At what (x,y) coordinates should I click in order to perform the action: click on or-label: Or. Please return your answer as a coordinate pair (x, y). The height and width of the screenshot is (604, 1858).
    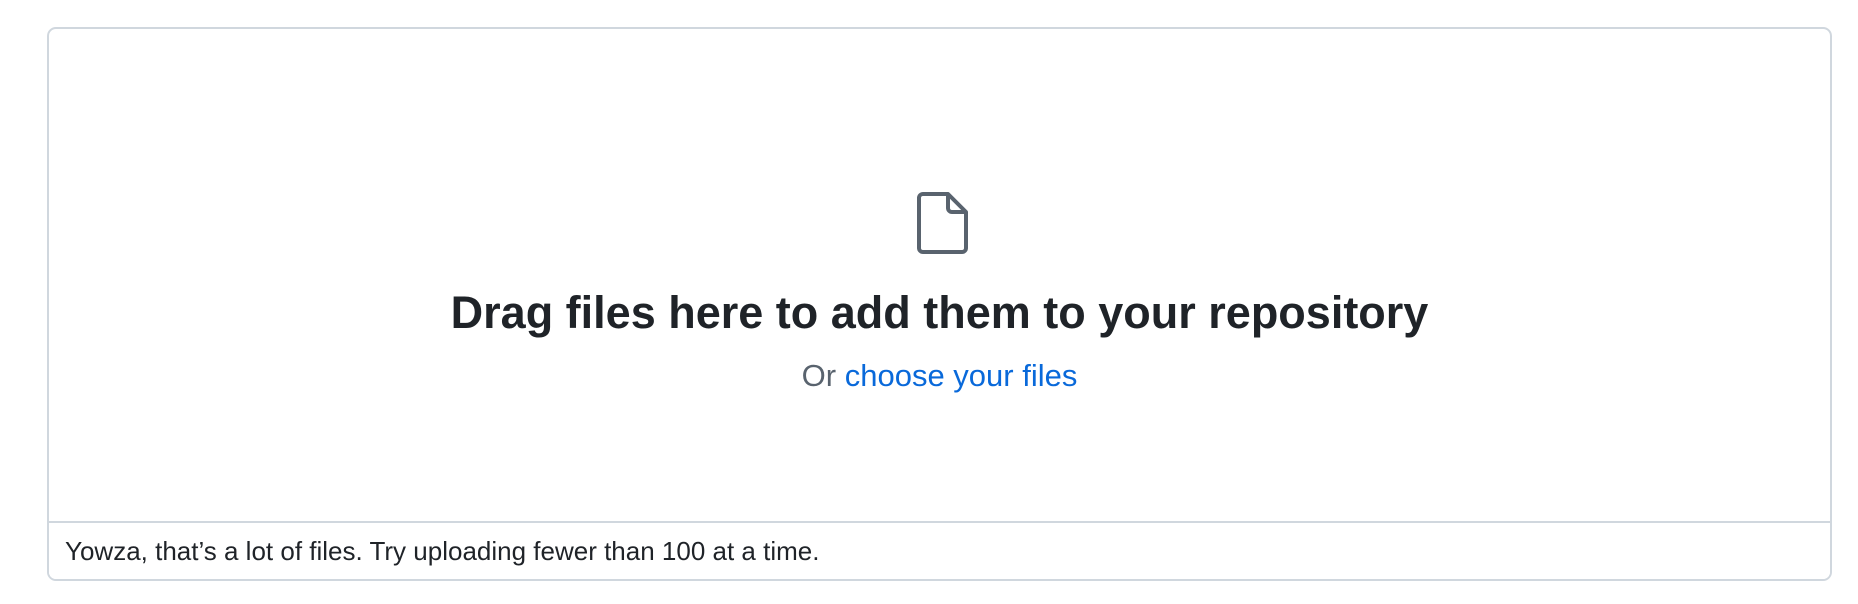
    Looking at the image, I should click on (819, 375).